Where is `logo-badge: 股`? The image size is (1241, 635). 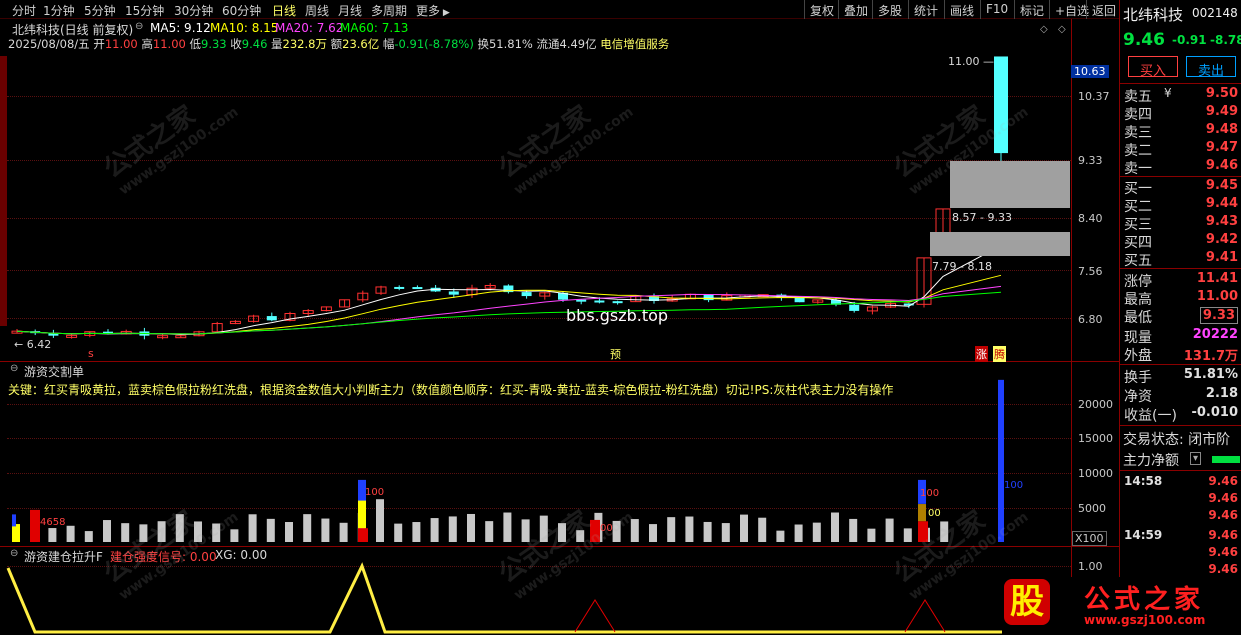 logo-badge: 股 is located at coordinates (1027, 602).